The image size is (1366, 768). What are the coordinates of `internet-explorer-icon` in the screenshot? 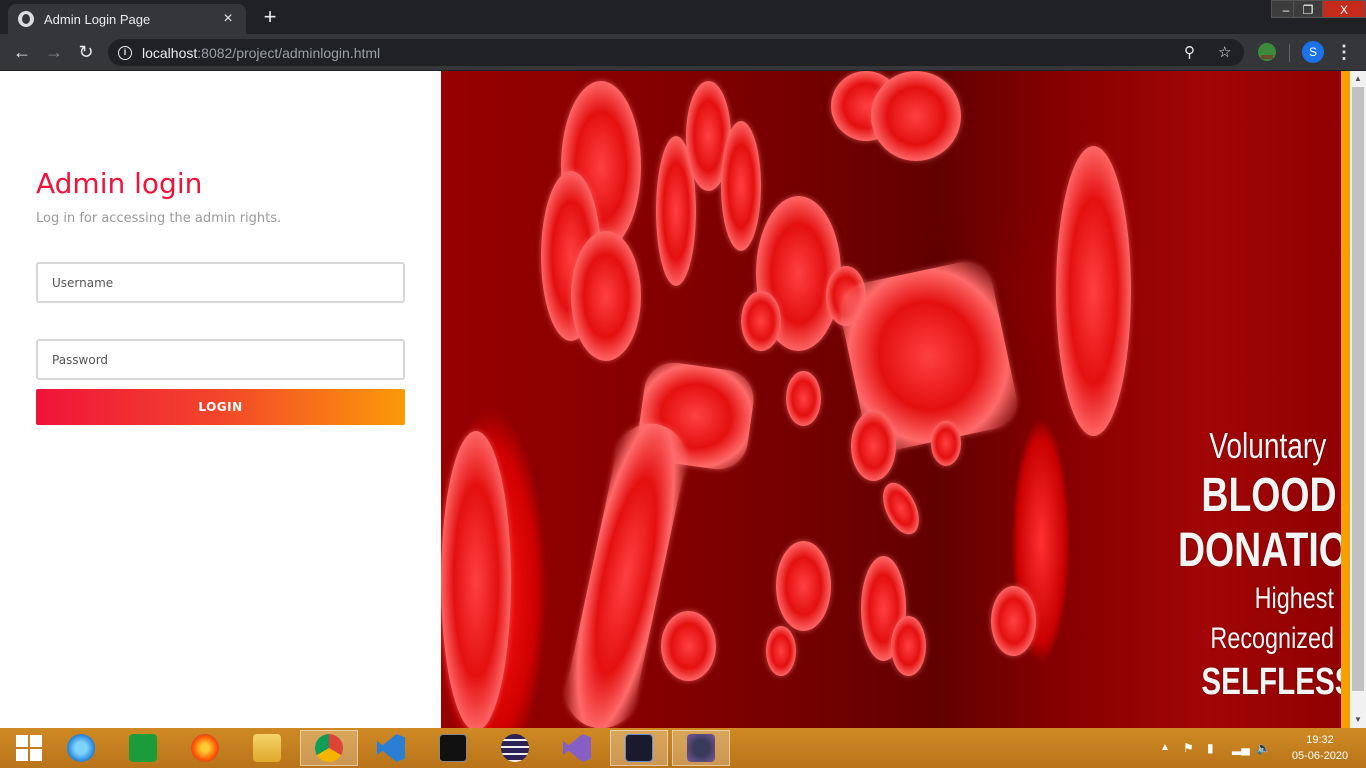 It's located at (81, 748).